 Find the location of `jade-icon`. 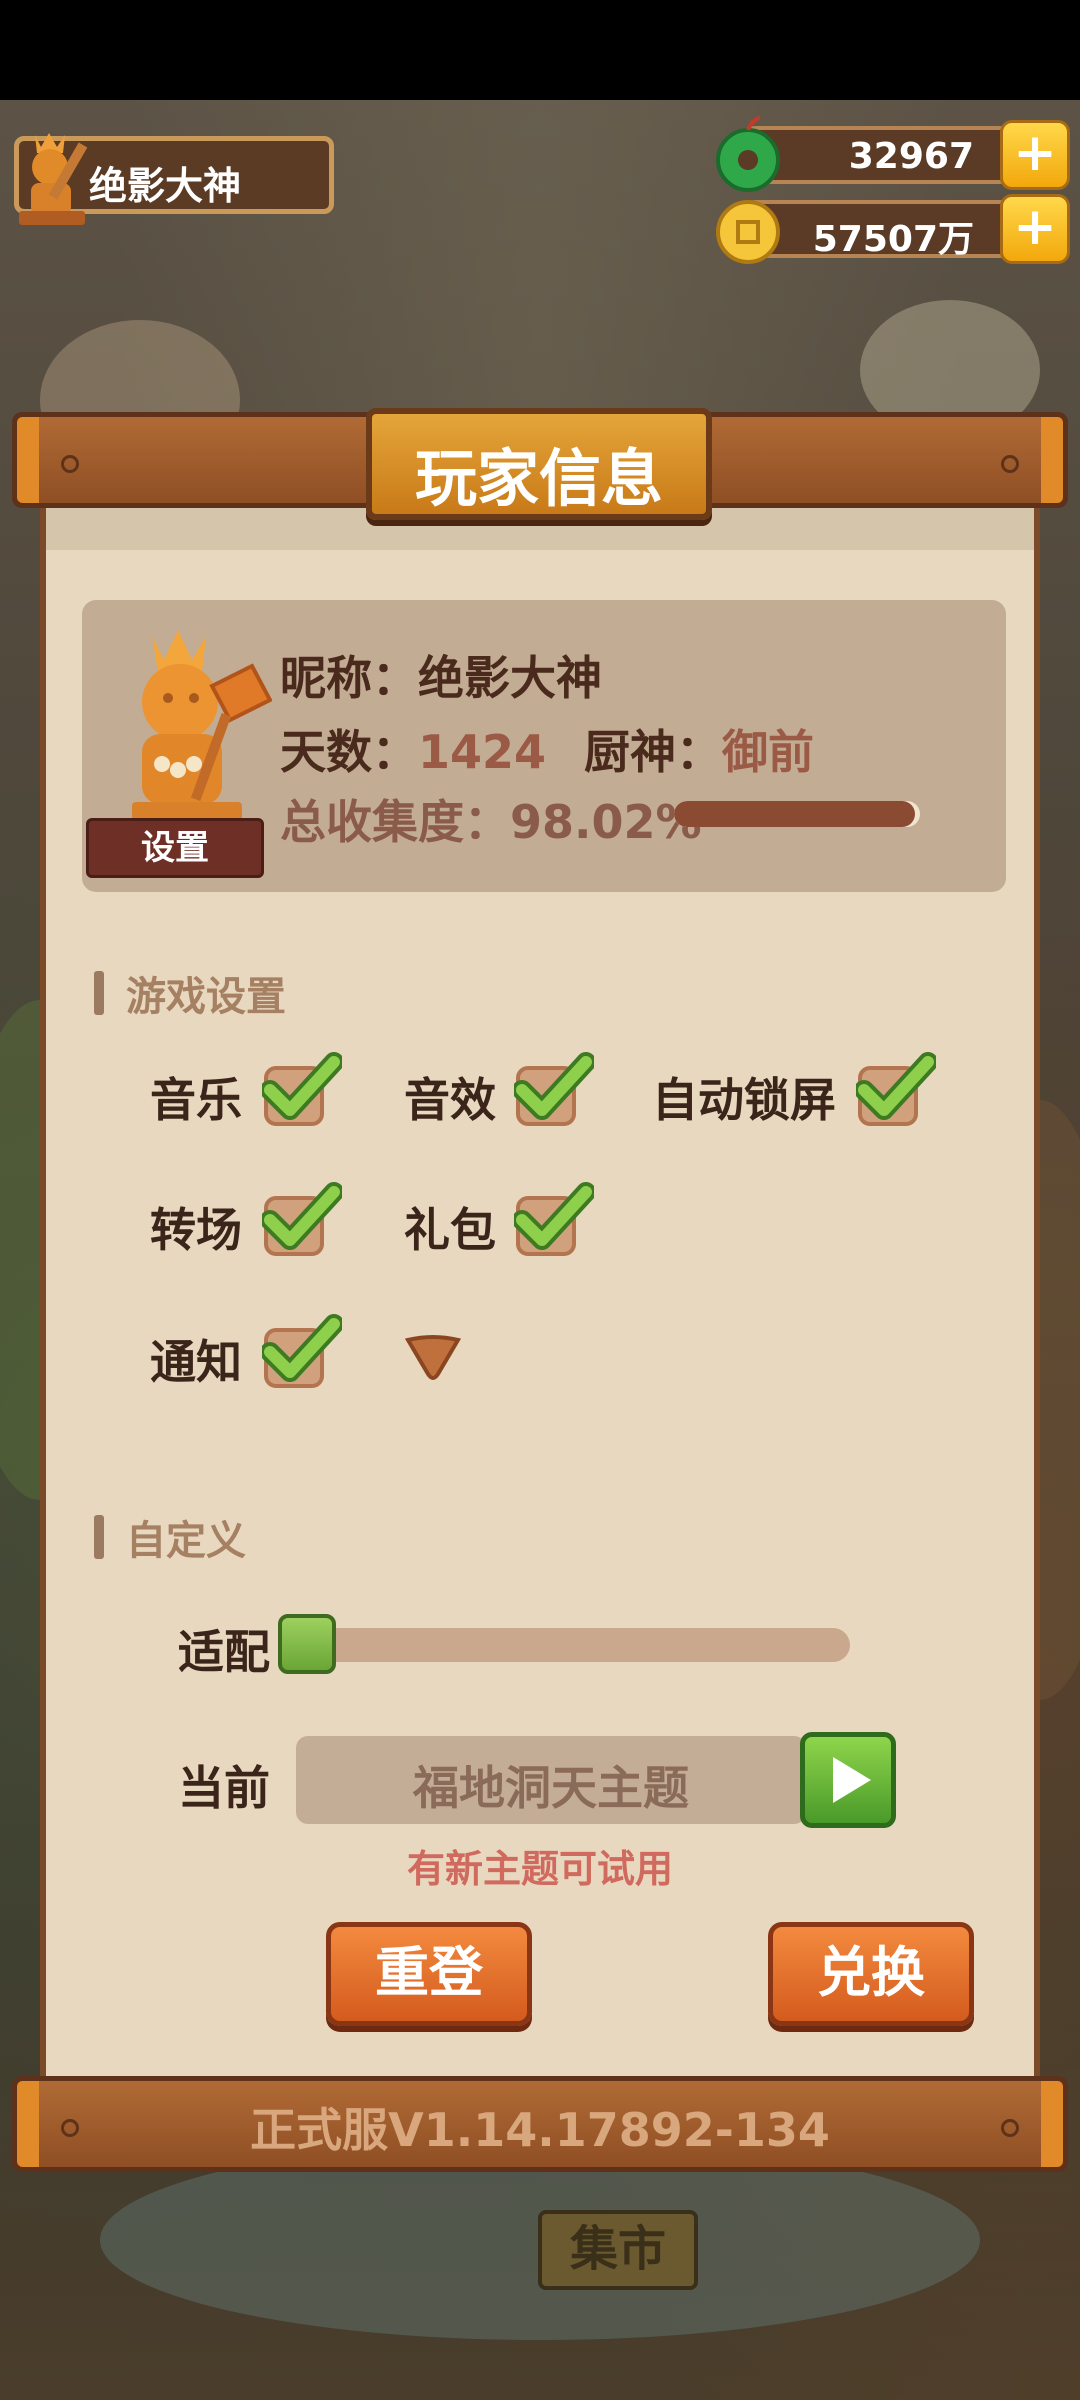

jade-icon is located at coordinates (748, 154).